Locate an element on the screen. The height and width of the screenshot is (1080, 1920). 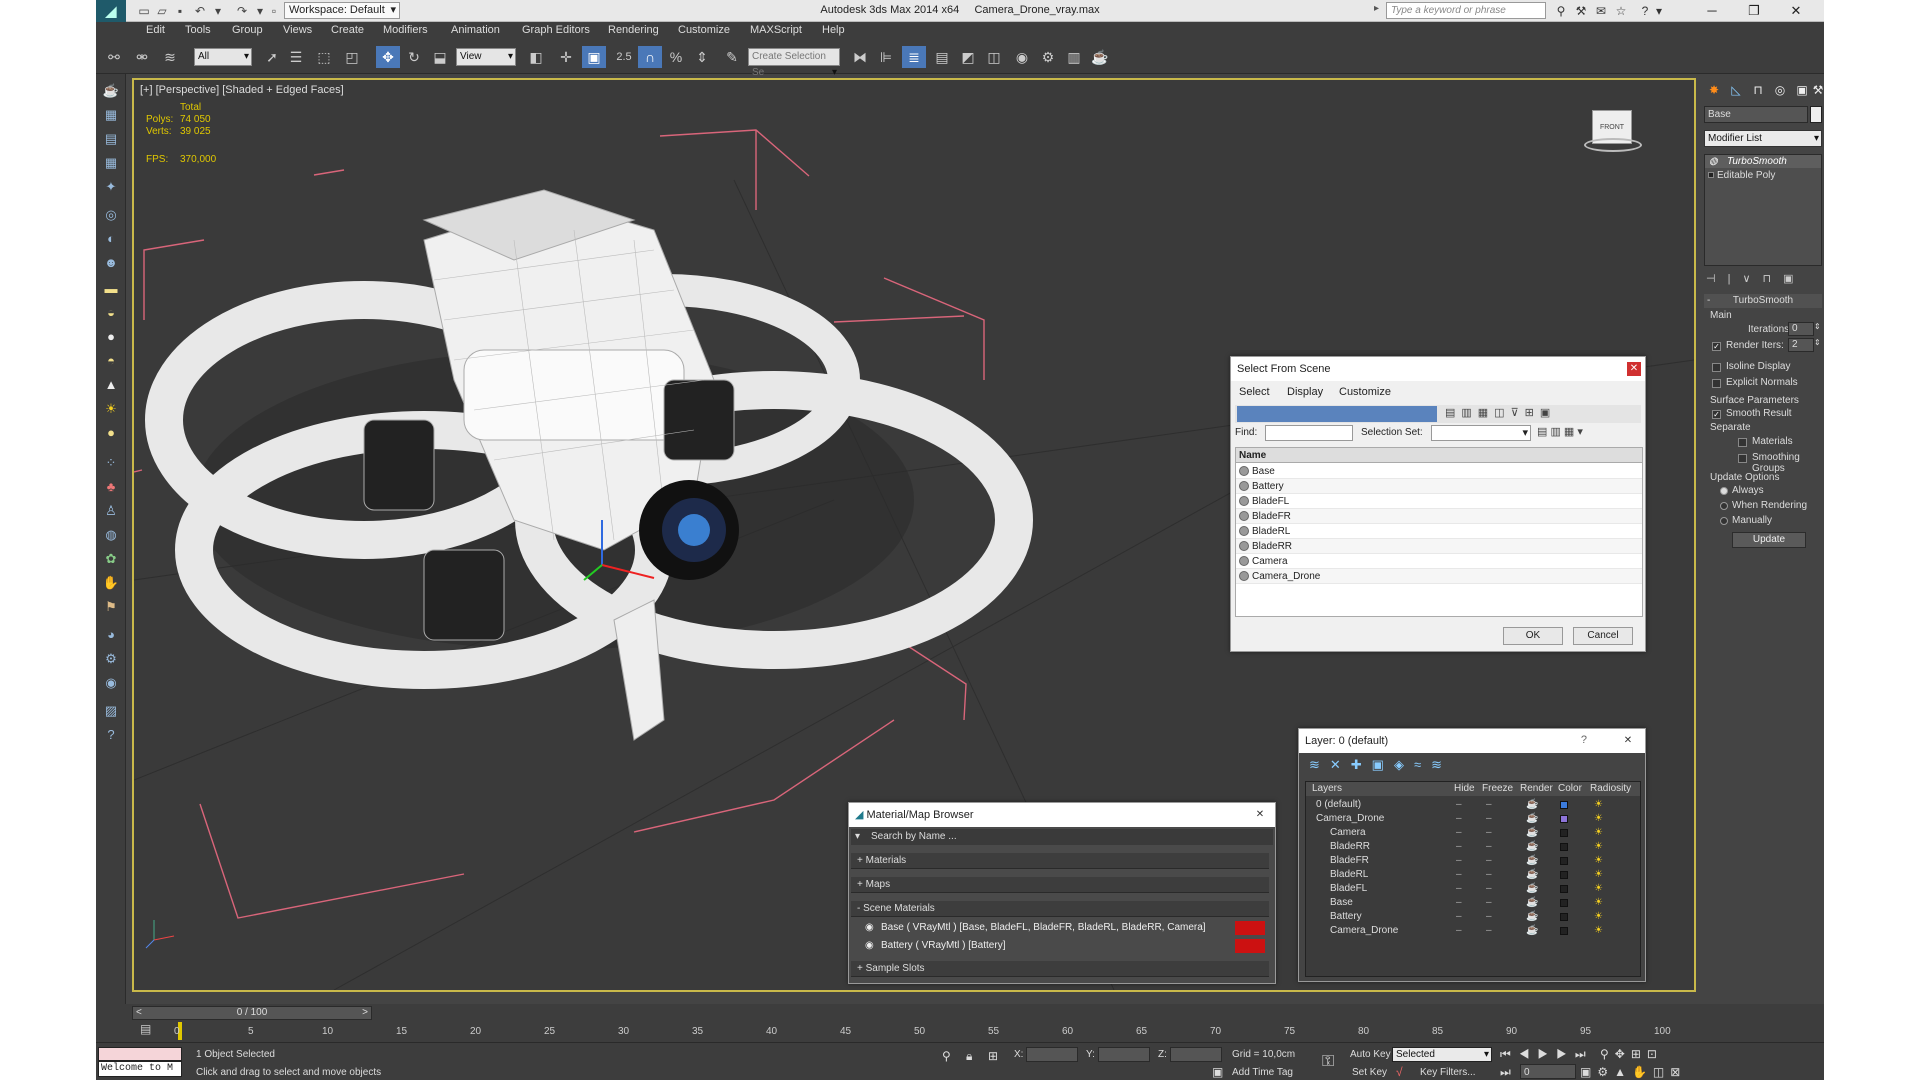
settings-icon: ▨ is located at coordinates (111, 711).